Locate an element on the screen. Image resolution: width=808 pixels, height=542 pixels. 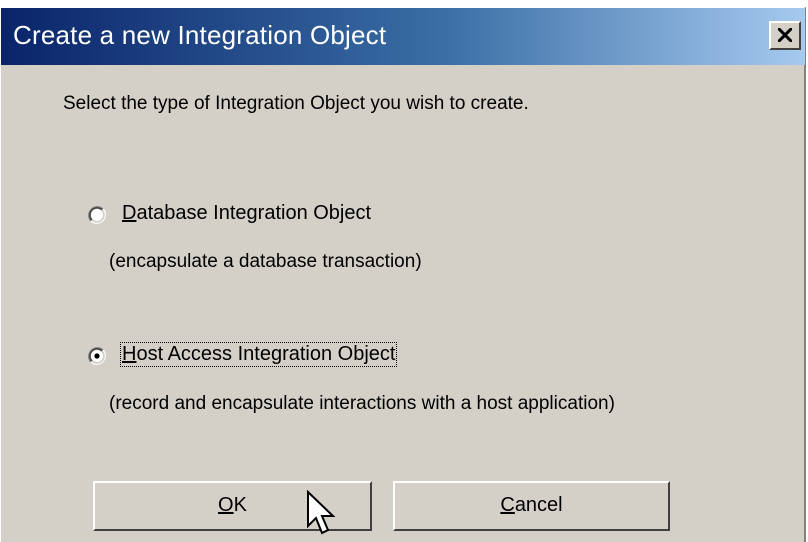
radio-label-host-access: Host Access Integration Object is located at coordinates (258, 354).